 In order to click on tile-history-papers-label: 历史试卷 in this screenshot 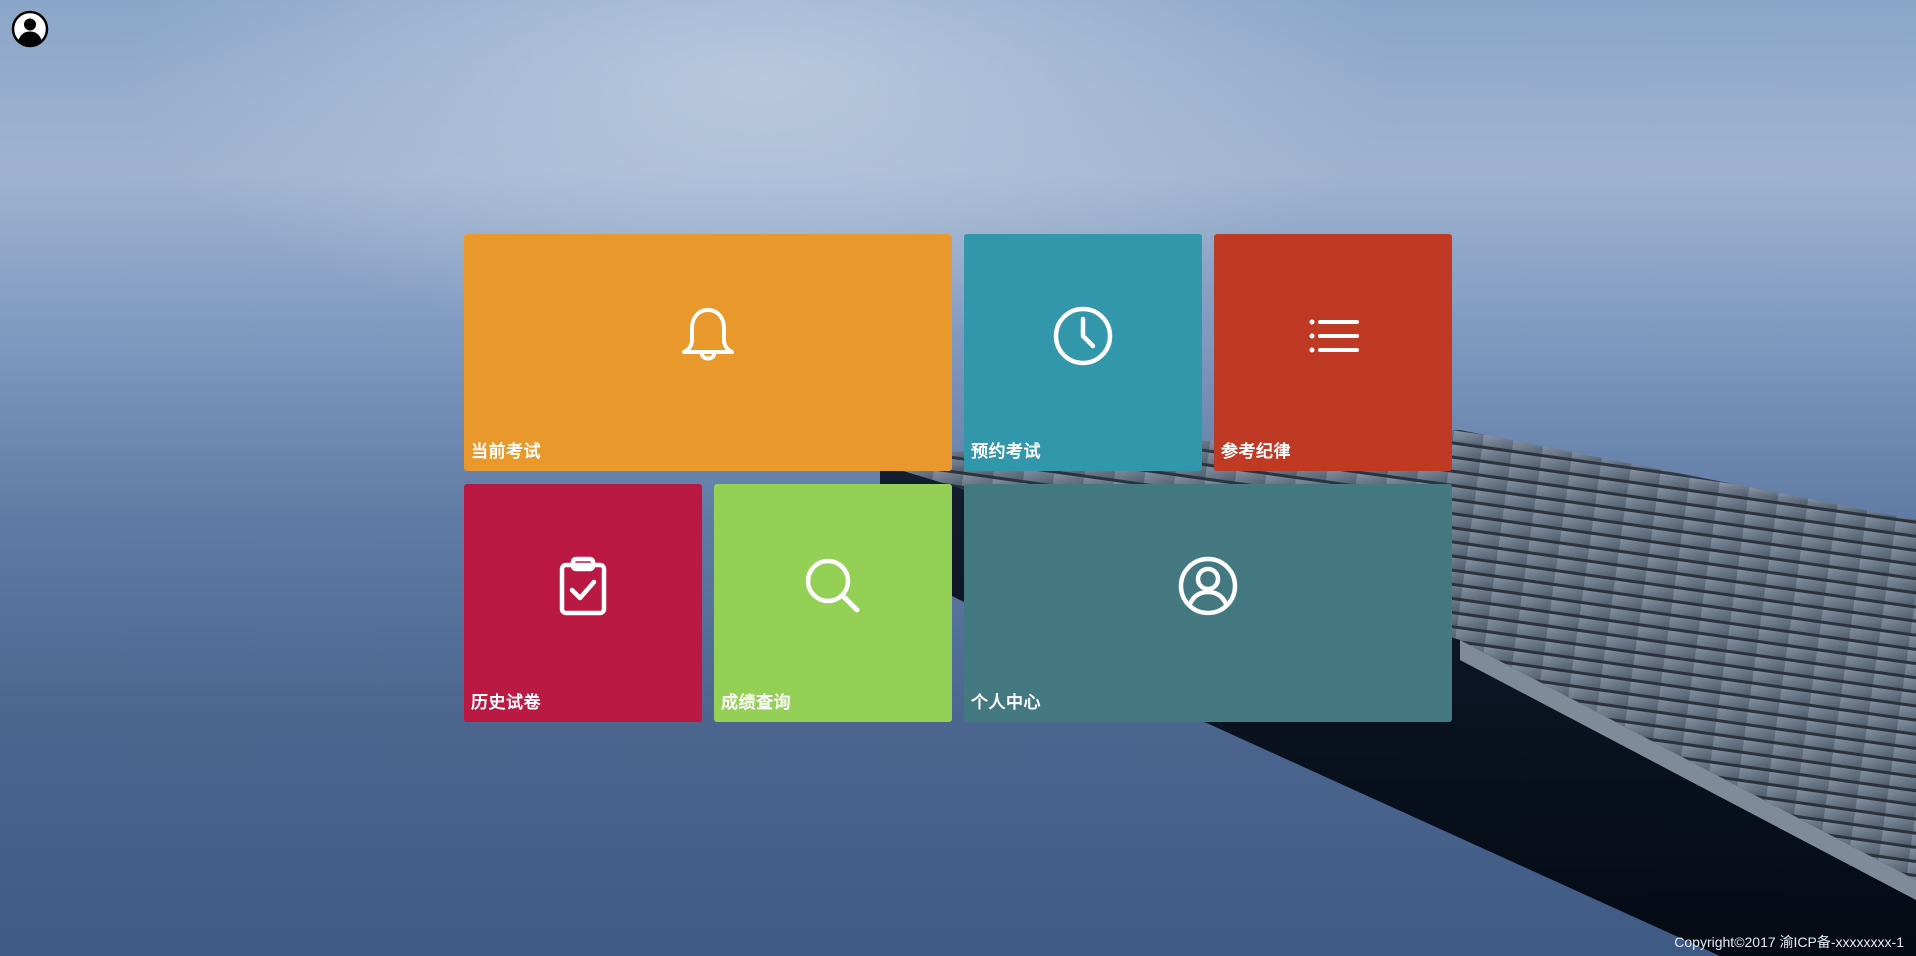, I will do `click(506, 703)`.